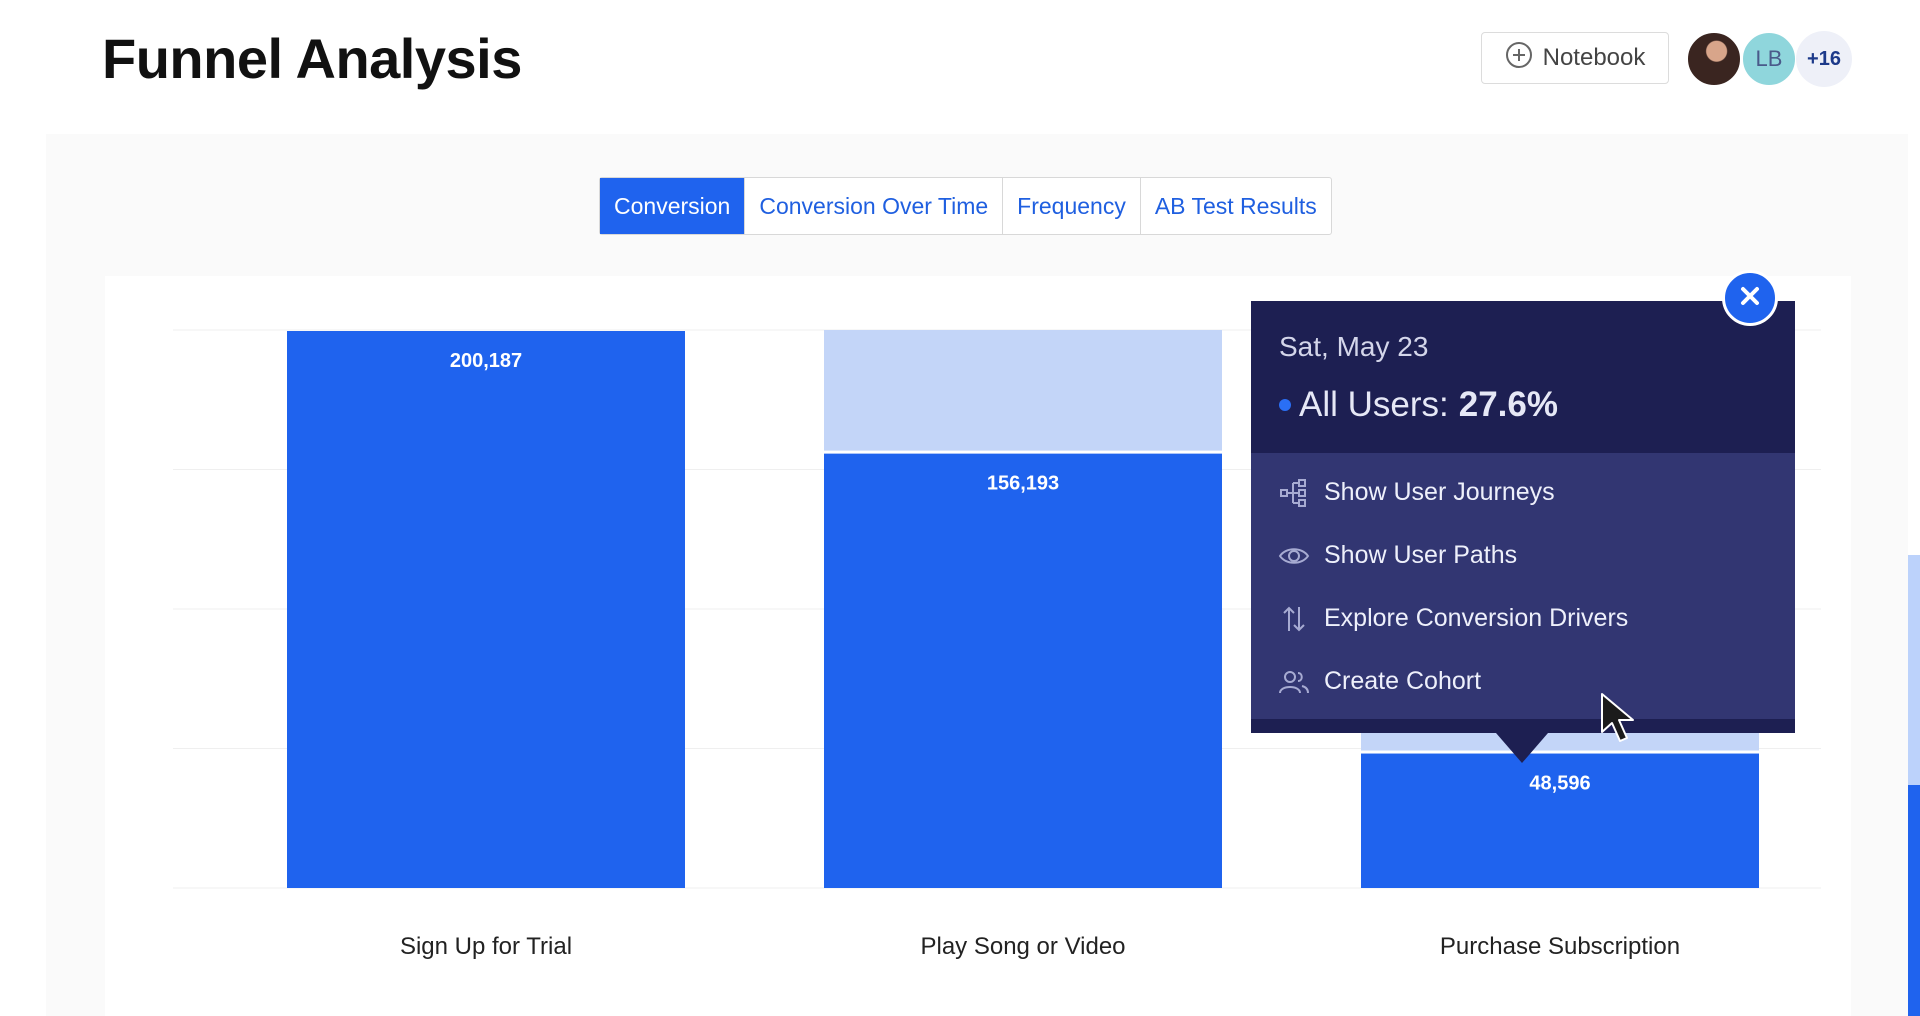  I want to click on avatar-overflow-count: +16, so click(1824, 59).